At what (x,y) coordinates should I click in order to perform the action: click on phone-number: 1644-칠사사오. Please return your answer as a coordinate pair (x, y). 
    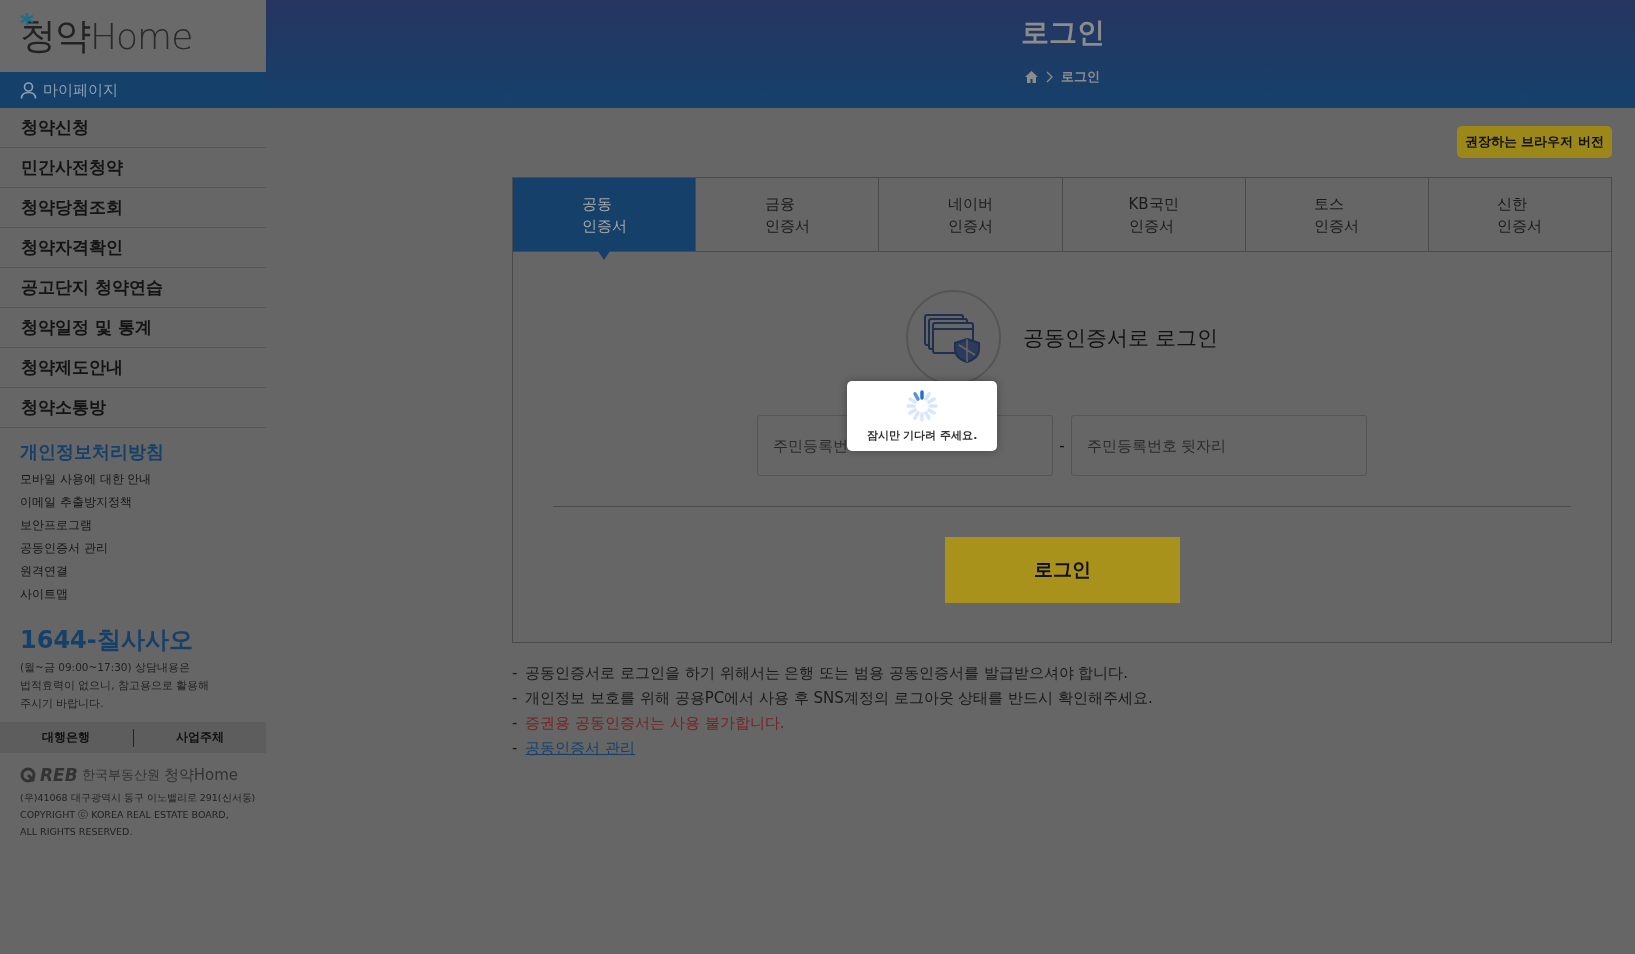
    Looking at the image, I should click on (107, 640).